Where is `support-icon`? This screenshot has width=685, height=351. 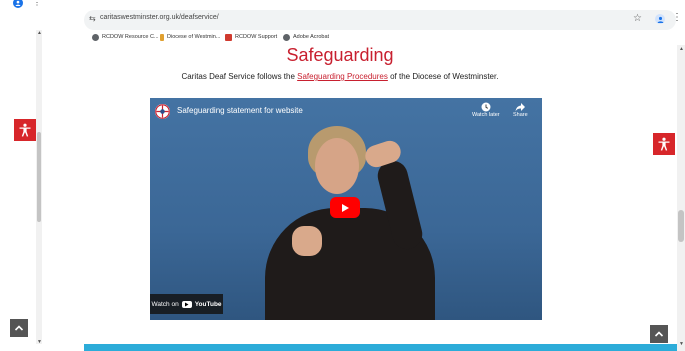
support-icon is located at coordinates (228, 37).